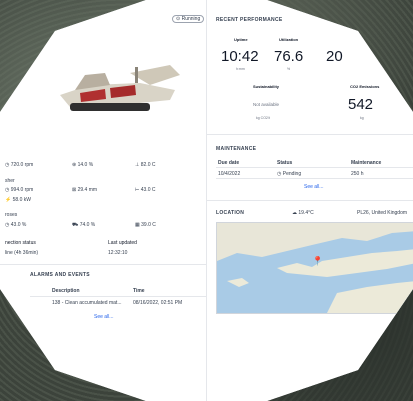 The image size is (413, 401). Describe the element at coordinates (145, 190) in the screenshot. I see `stat-oil-temp: ⊢ 43.0 C` at that location.